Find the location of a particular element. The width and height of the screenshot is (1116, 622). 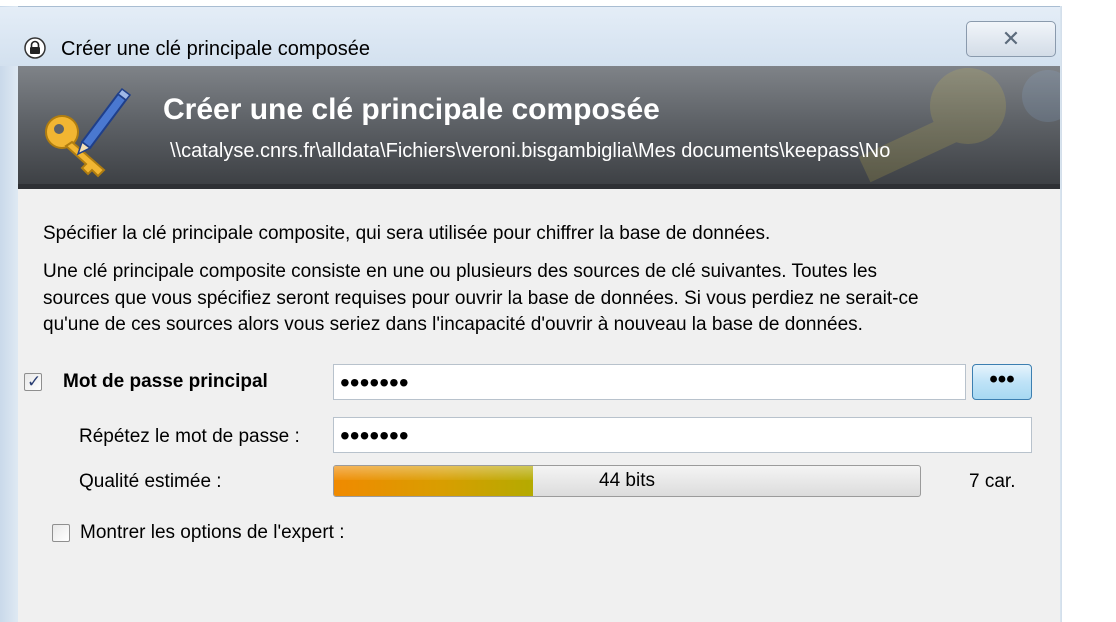

key-pen-icon is located at coordinates (88, 132).